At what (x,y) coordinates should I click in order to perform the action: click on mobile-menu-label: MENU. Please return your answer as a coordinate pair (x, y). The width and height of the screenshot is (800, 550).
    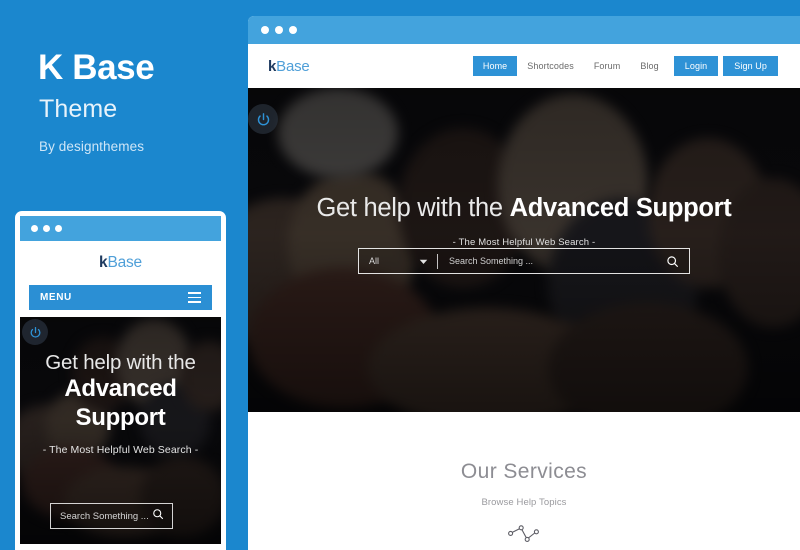
    Looking at the image, I should click on (56, 297).